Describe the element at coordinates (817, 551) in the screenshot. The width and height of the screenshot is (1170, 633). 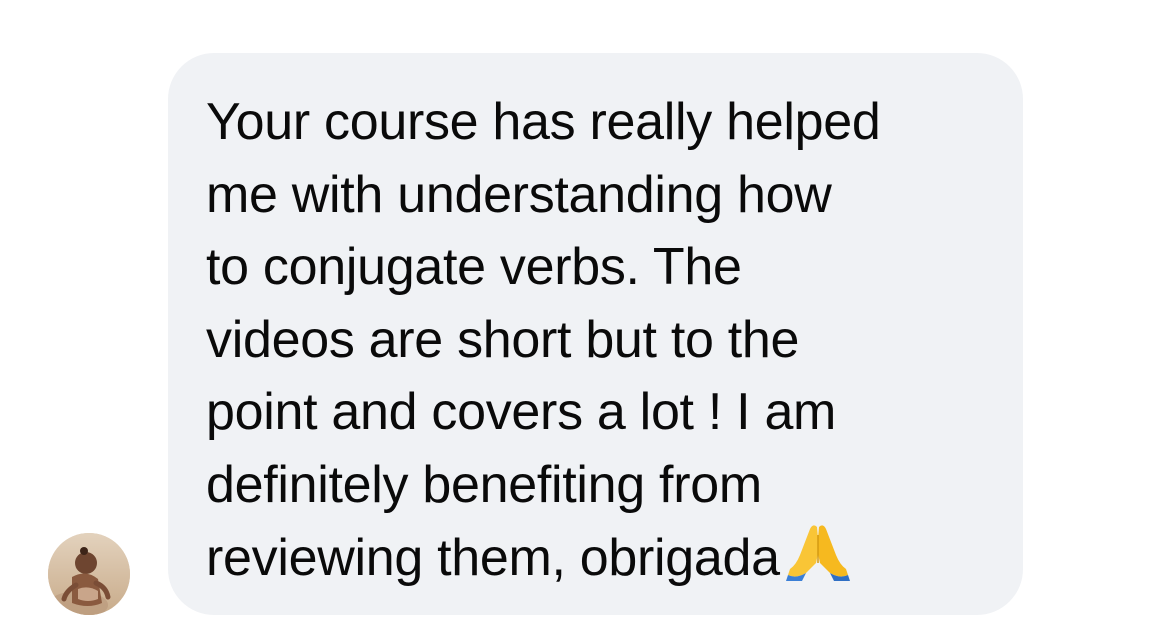
I see `folded-hands-emoji-icon` at that location.